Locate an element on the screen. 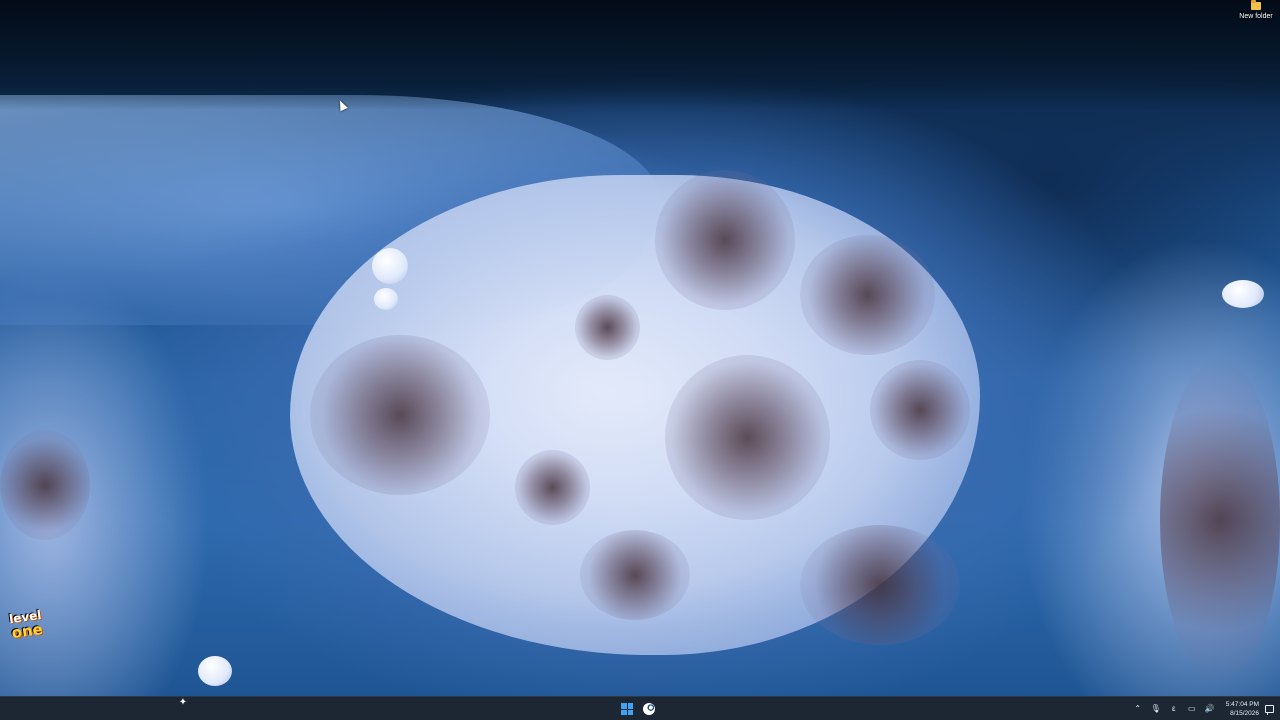 This screenshot has width=1280, height=720. clock-time: 5:47:04 PM is located at coordinates (1242, 704).